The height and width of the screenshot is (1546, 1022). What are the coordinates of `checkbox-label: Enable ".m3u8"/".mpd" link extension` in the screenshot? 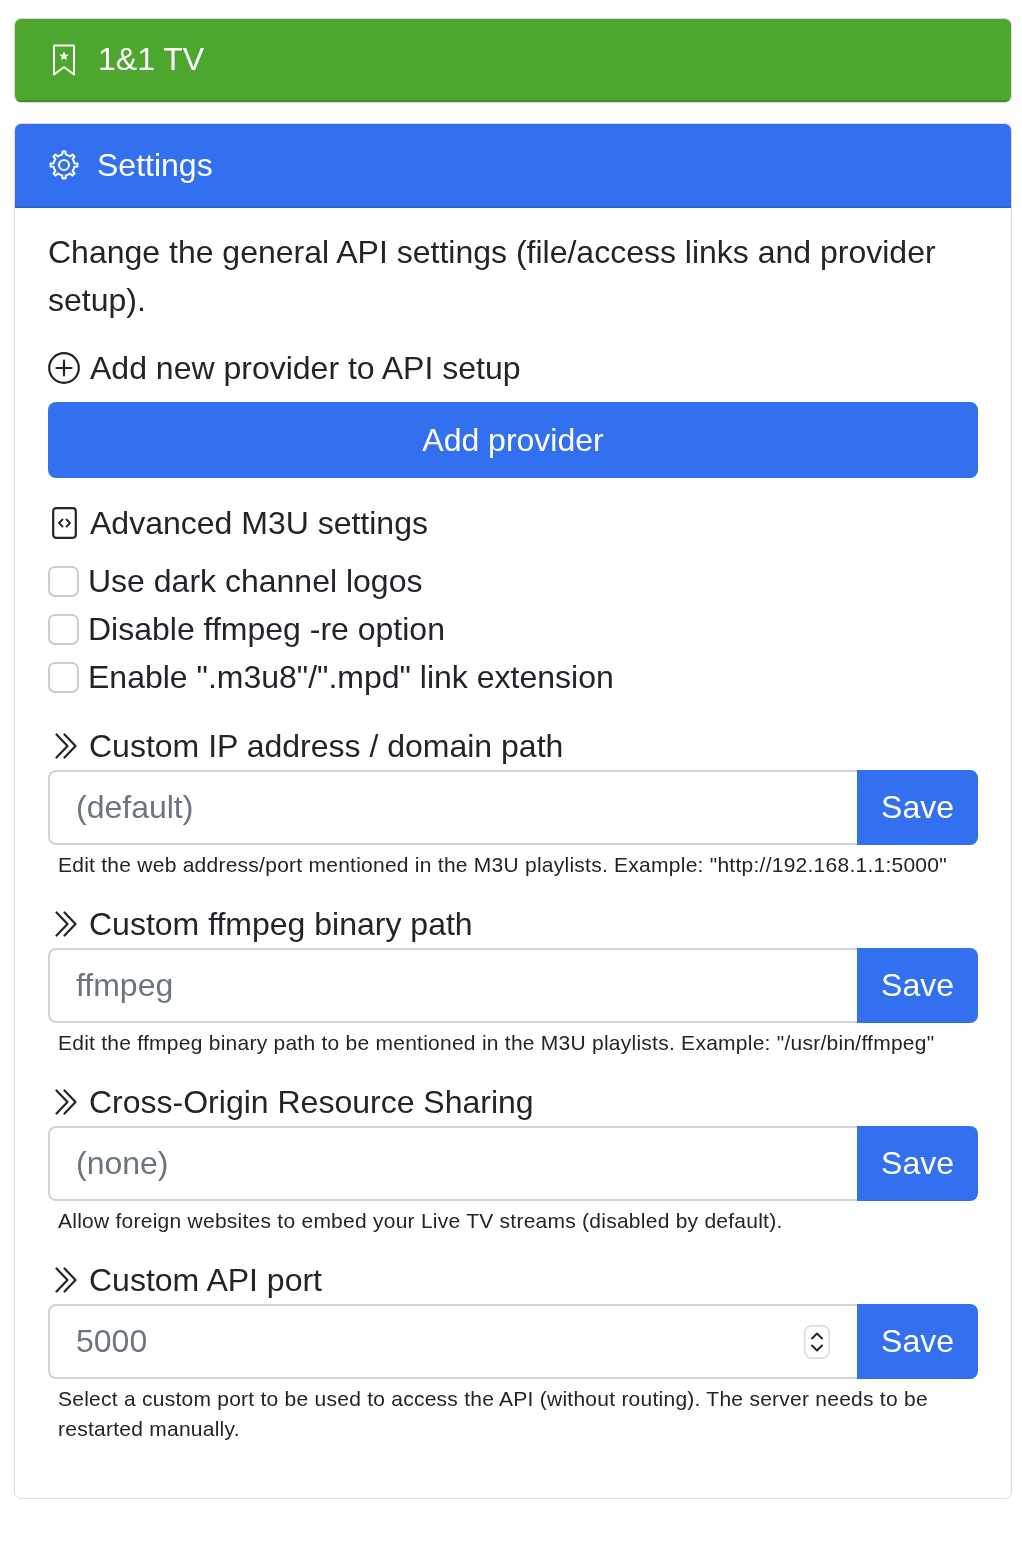 It's located at (351, 677).